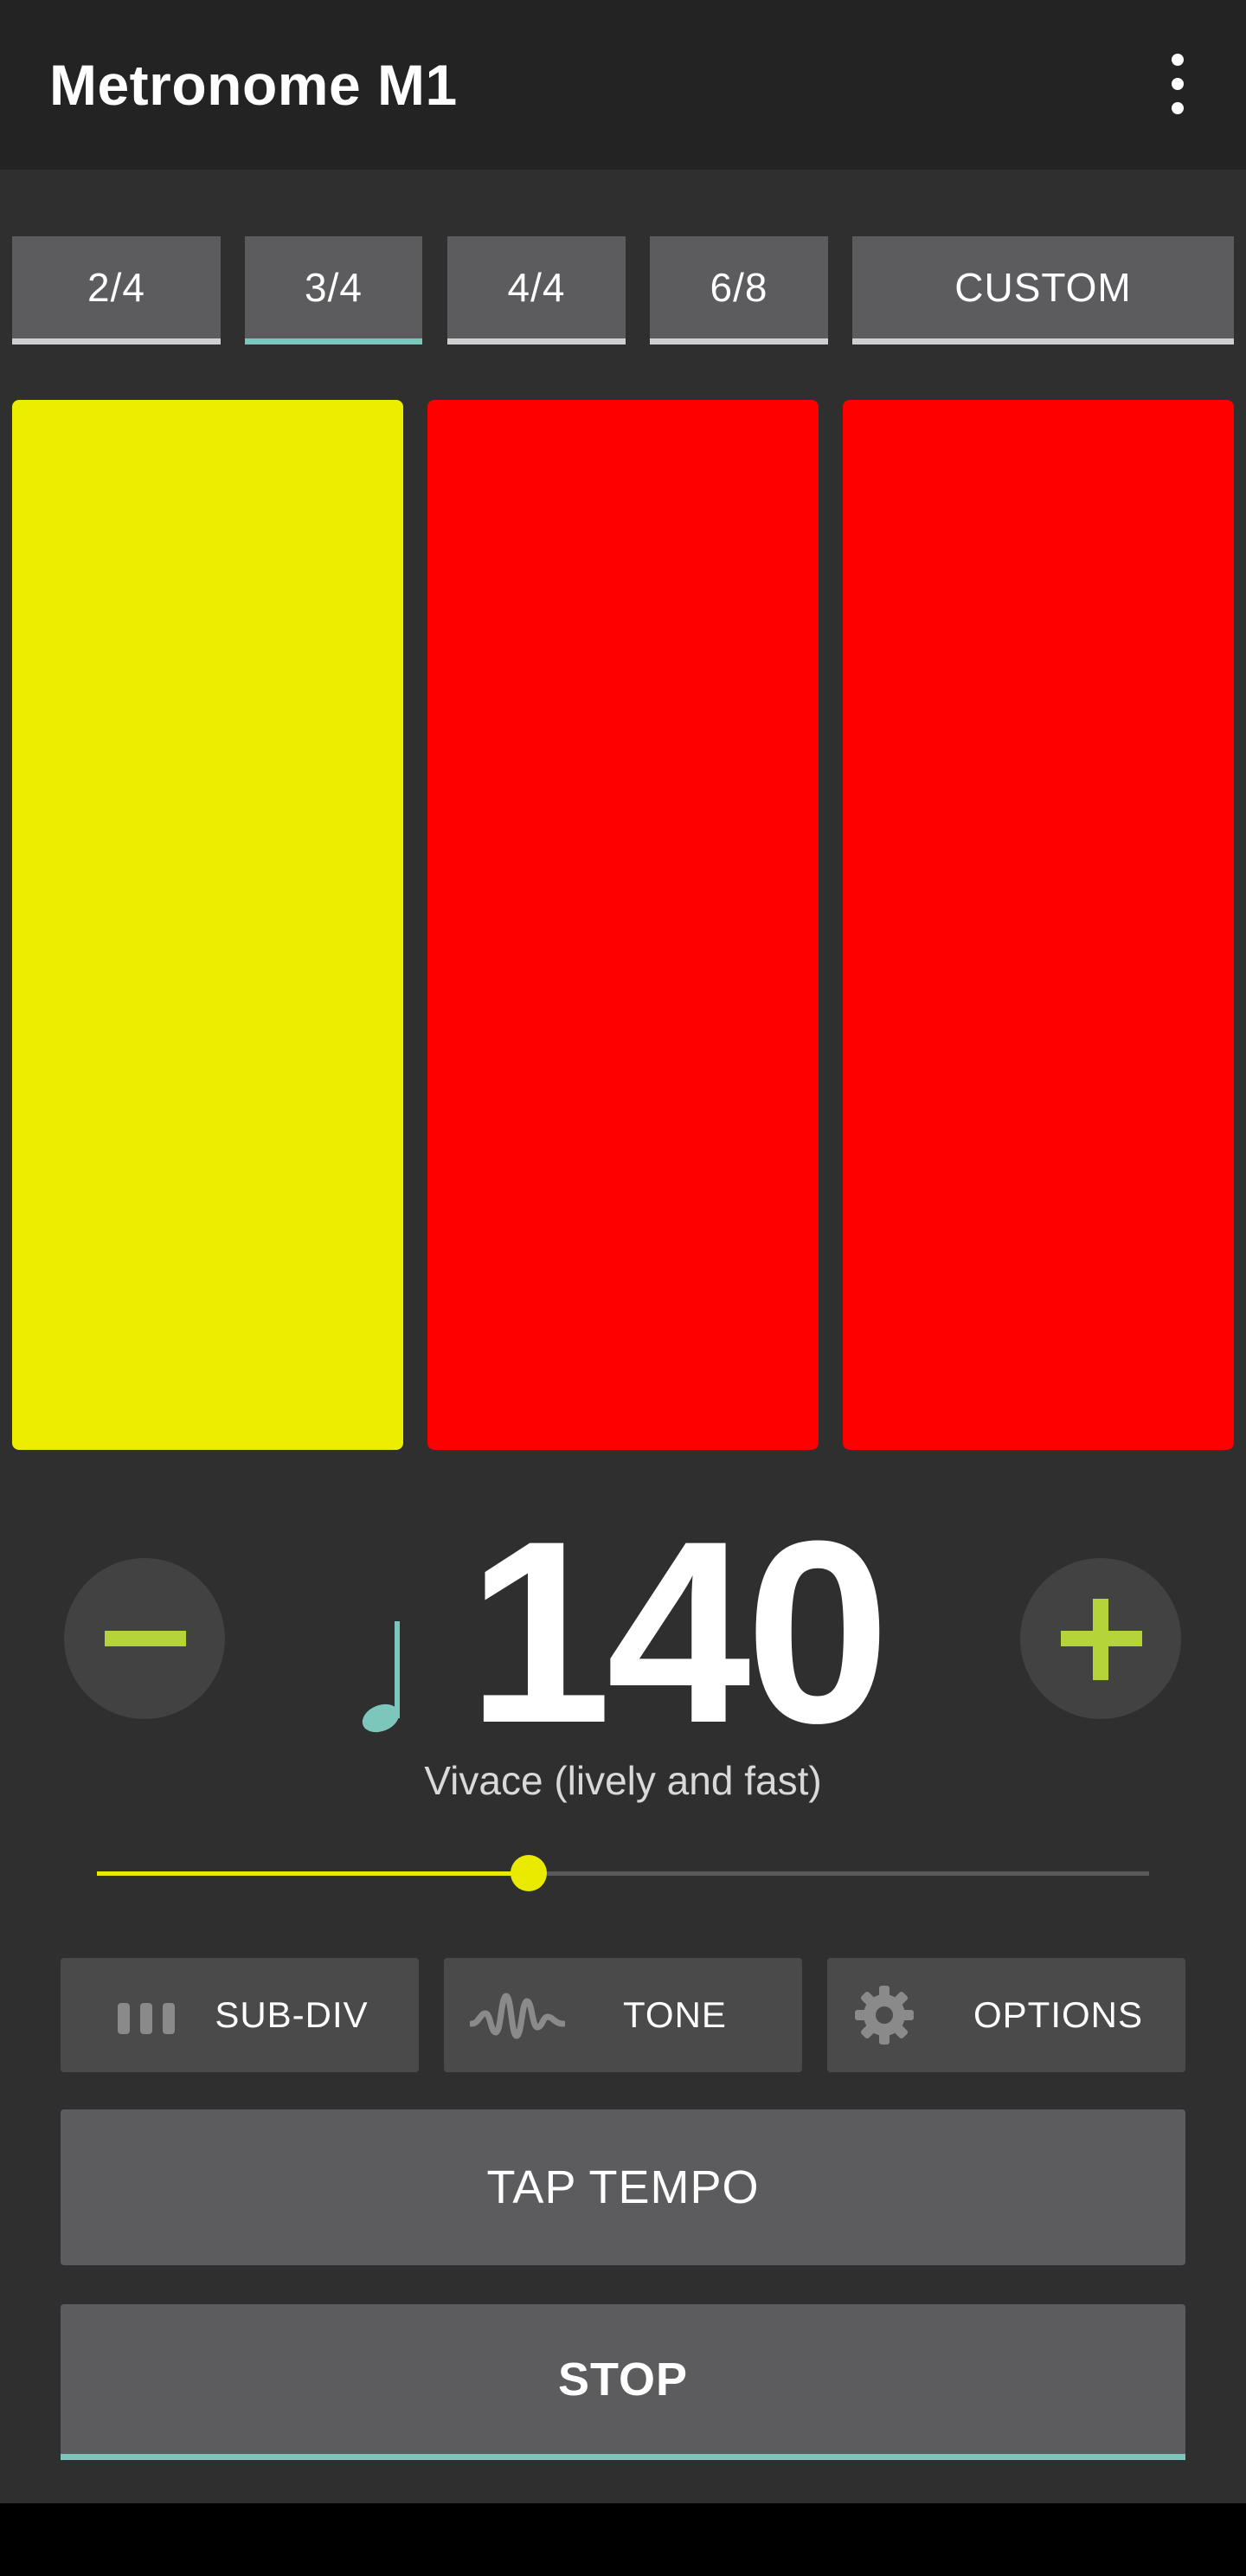  Describe the element at coordinates (675, 2014) in the screenshot. I see `tone-label: TONE` at that location.